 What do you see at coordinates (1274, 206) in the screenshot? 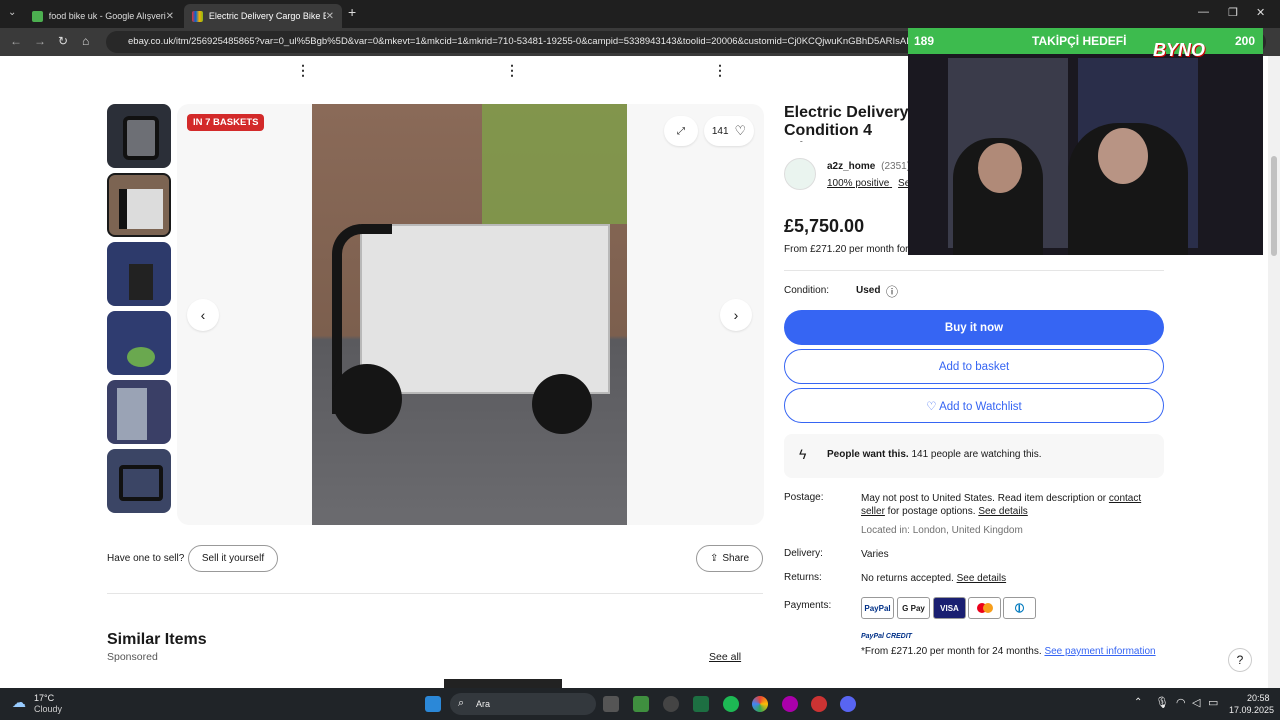
I see `scroll-thumb` at bounding box center [1274, 206].